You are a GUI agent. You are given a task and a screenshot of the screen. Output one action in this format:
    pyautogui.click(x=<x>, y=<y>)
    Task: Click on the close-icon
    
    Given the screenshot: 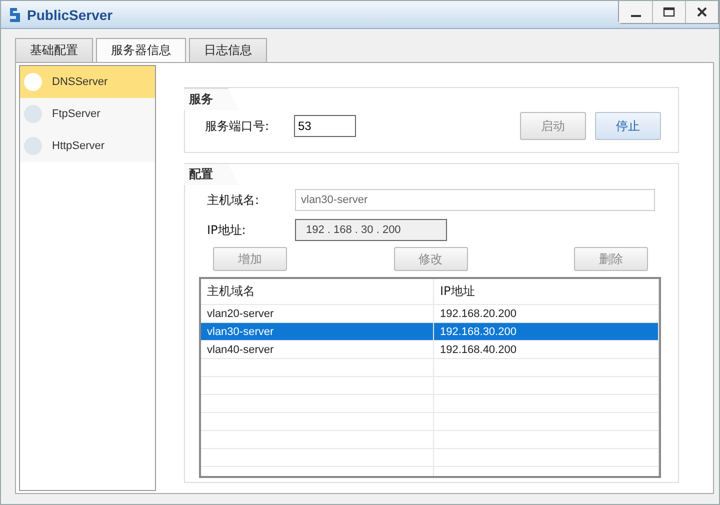 What is the action you would take?
    pyautogui.click(x=702, y=12)
    